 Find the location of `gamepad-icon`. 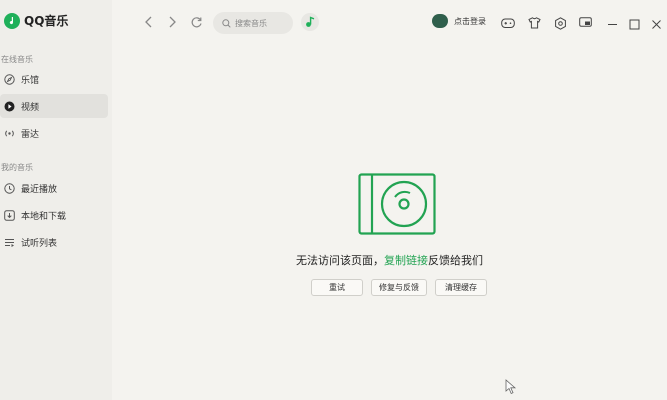

gamepad-icon is located at coordinates (508, 23).